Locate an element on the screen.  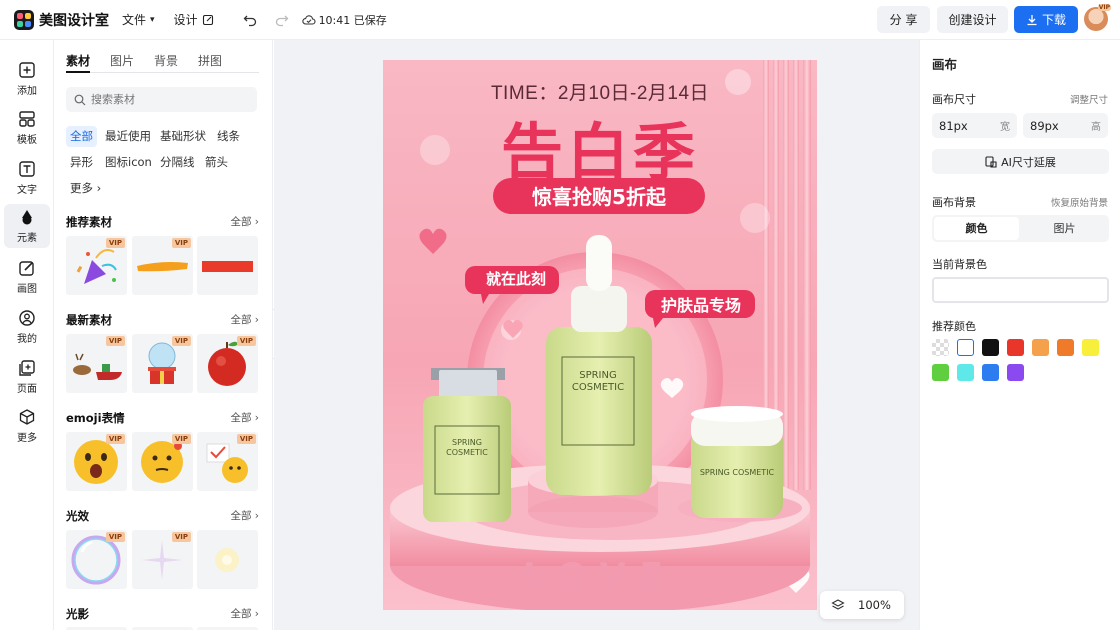
asset-red-apple: VIP is located at coordinates (227, 363).